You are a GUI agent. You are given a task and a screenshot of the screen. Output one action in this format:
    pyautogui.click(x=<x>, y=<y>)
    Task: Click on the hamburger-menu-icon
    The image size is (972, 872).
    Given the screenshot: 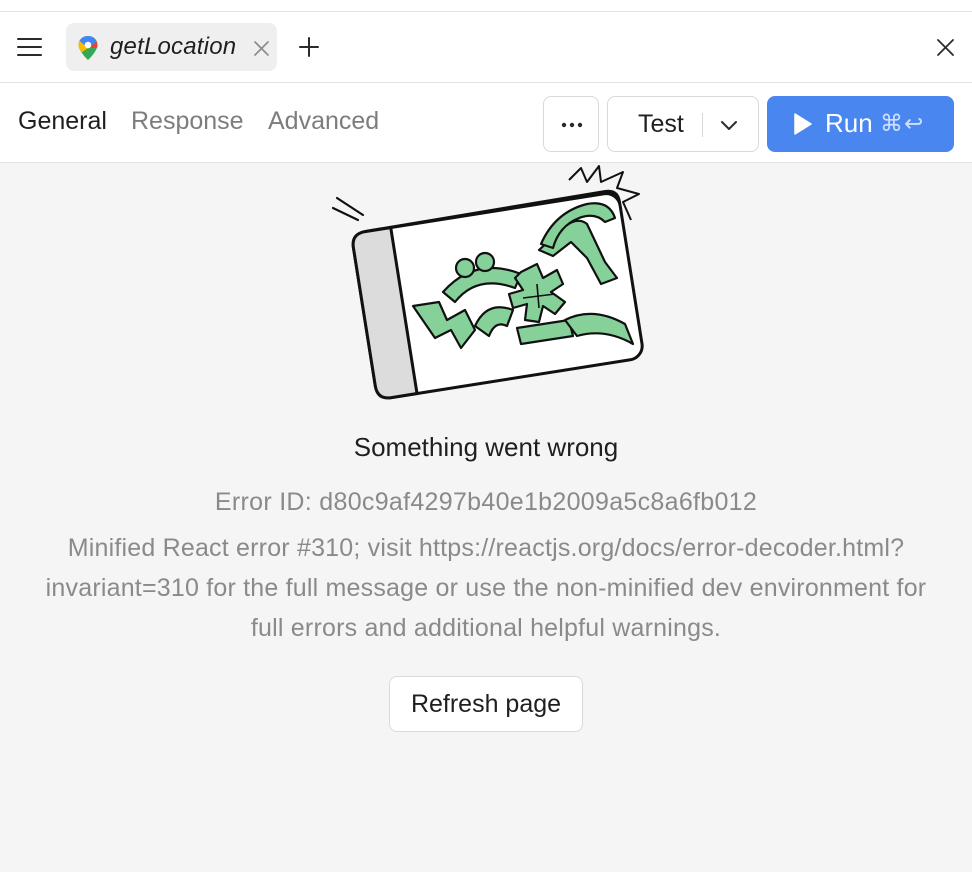 What is the action you would take?
    pyautogui.click(x=29, y=47)
    